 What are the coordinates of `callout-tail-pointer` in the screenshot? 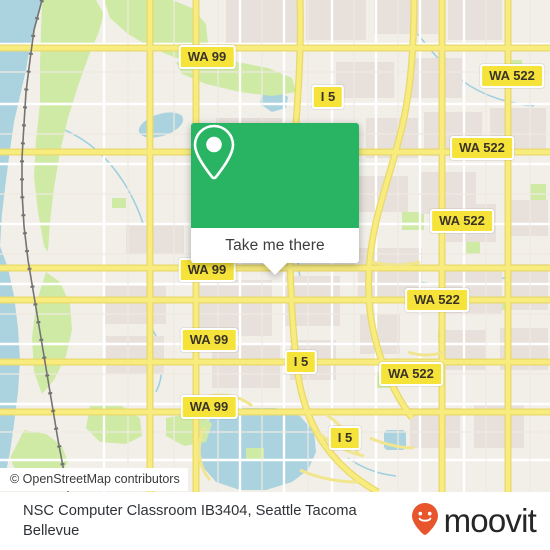 It's located at (275, 269).